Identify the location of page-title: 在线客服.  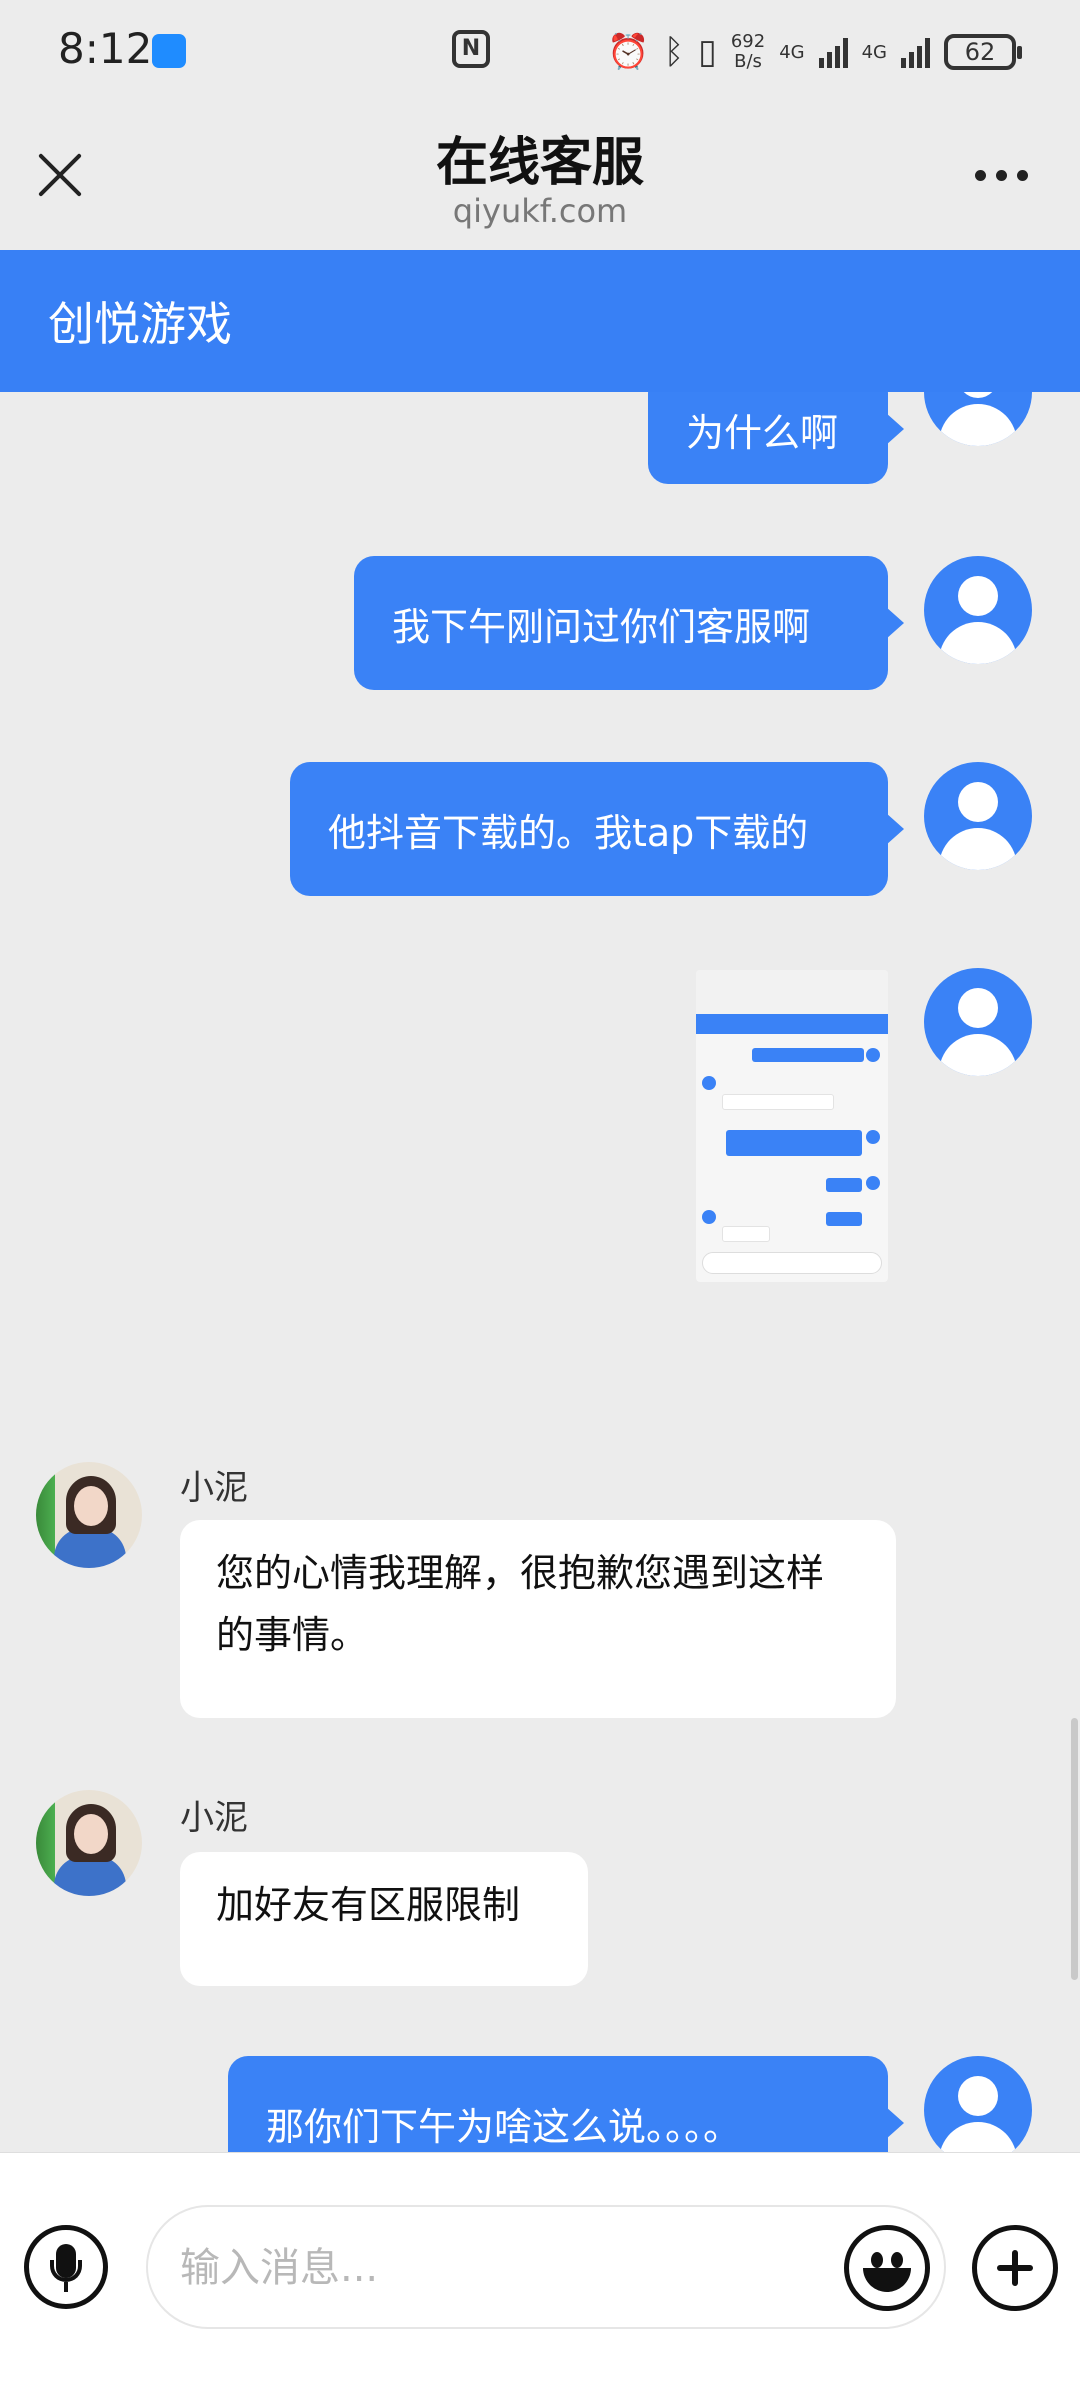
(539, 163).